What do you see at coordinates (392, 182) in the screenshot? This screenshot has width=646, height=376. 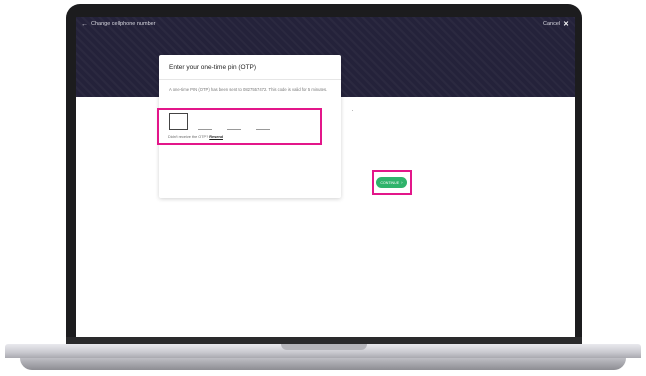 I see `continue-highlight` at bounding box center [392, 182].